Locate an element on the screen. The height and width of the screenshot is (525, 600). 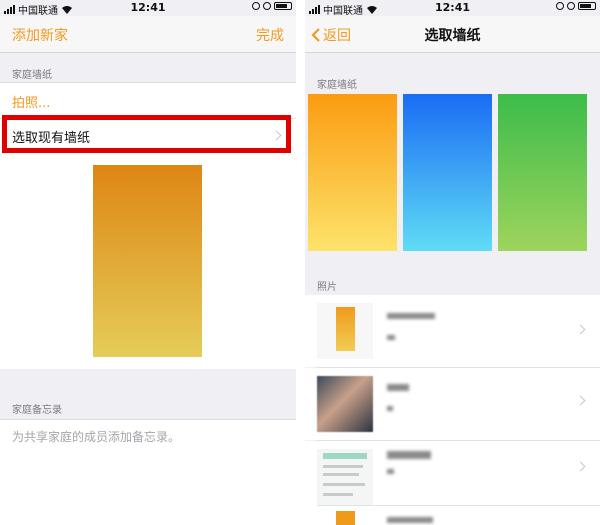
page-title: 选取墙纸 is located at coordinates (452, 36).